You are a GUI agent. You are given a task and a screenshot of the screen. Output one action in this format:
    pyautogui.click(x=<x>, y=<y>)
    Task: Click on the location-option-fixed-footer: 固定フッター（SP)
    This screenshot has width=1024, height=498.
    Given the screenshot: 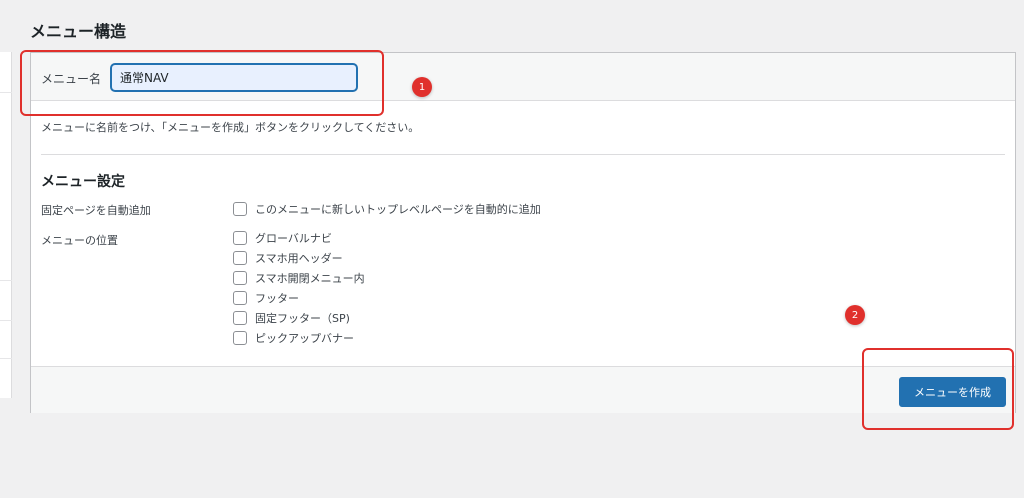 What is the action you would take?
    pyautogui.click(x=291, y=318)
    